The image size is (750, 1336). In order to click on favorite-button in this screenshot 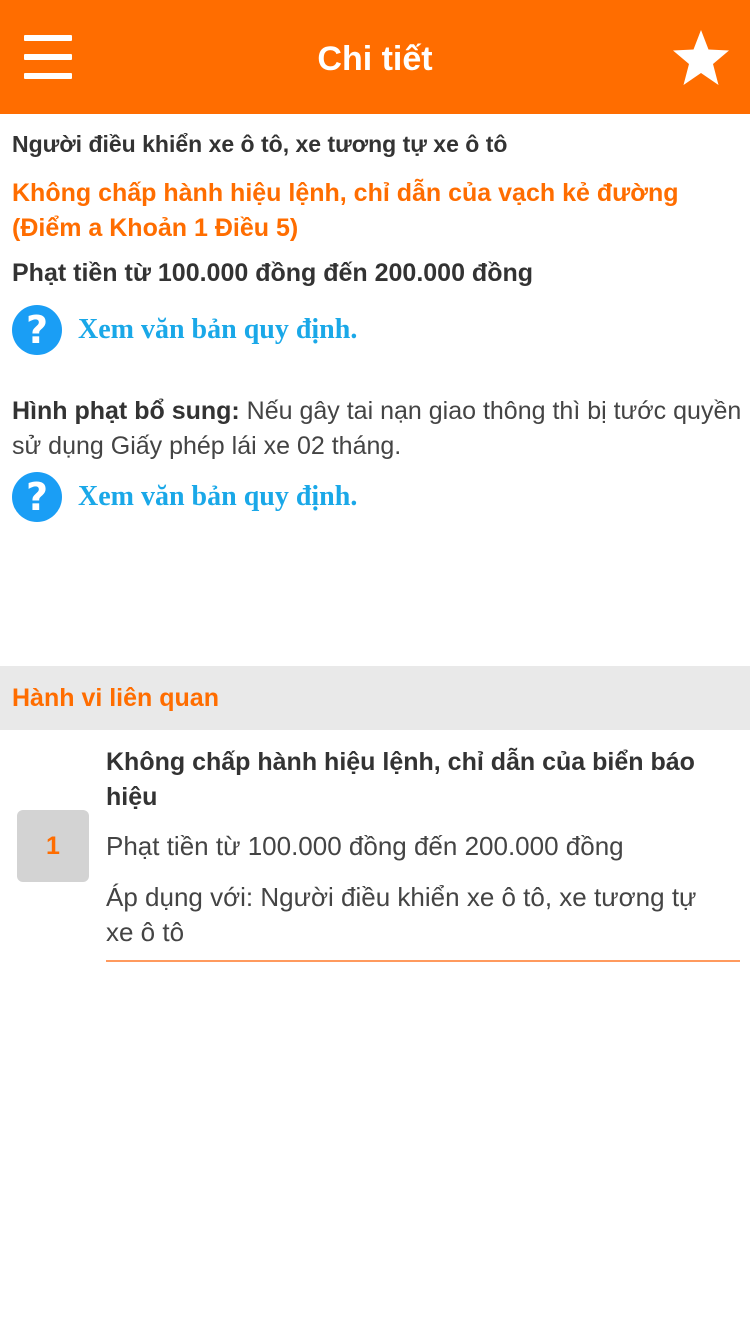, I will do `click(701, 58)`.